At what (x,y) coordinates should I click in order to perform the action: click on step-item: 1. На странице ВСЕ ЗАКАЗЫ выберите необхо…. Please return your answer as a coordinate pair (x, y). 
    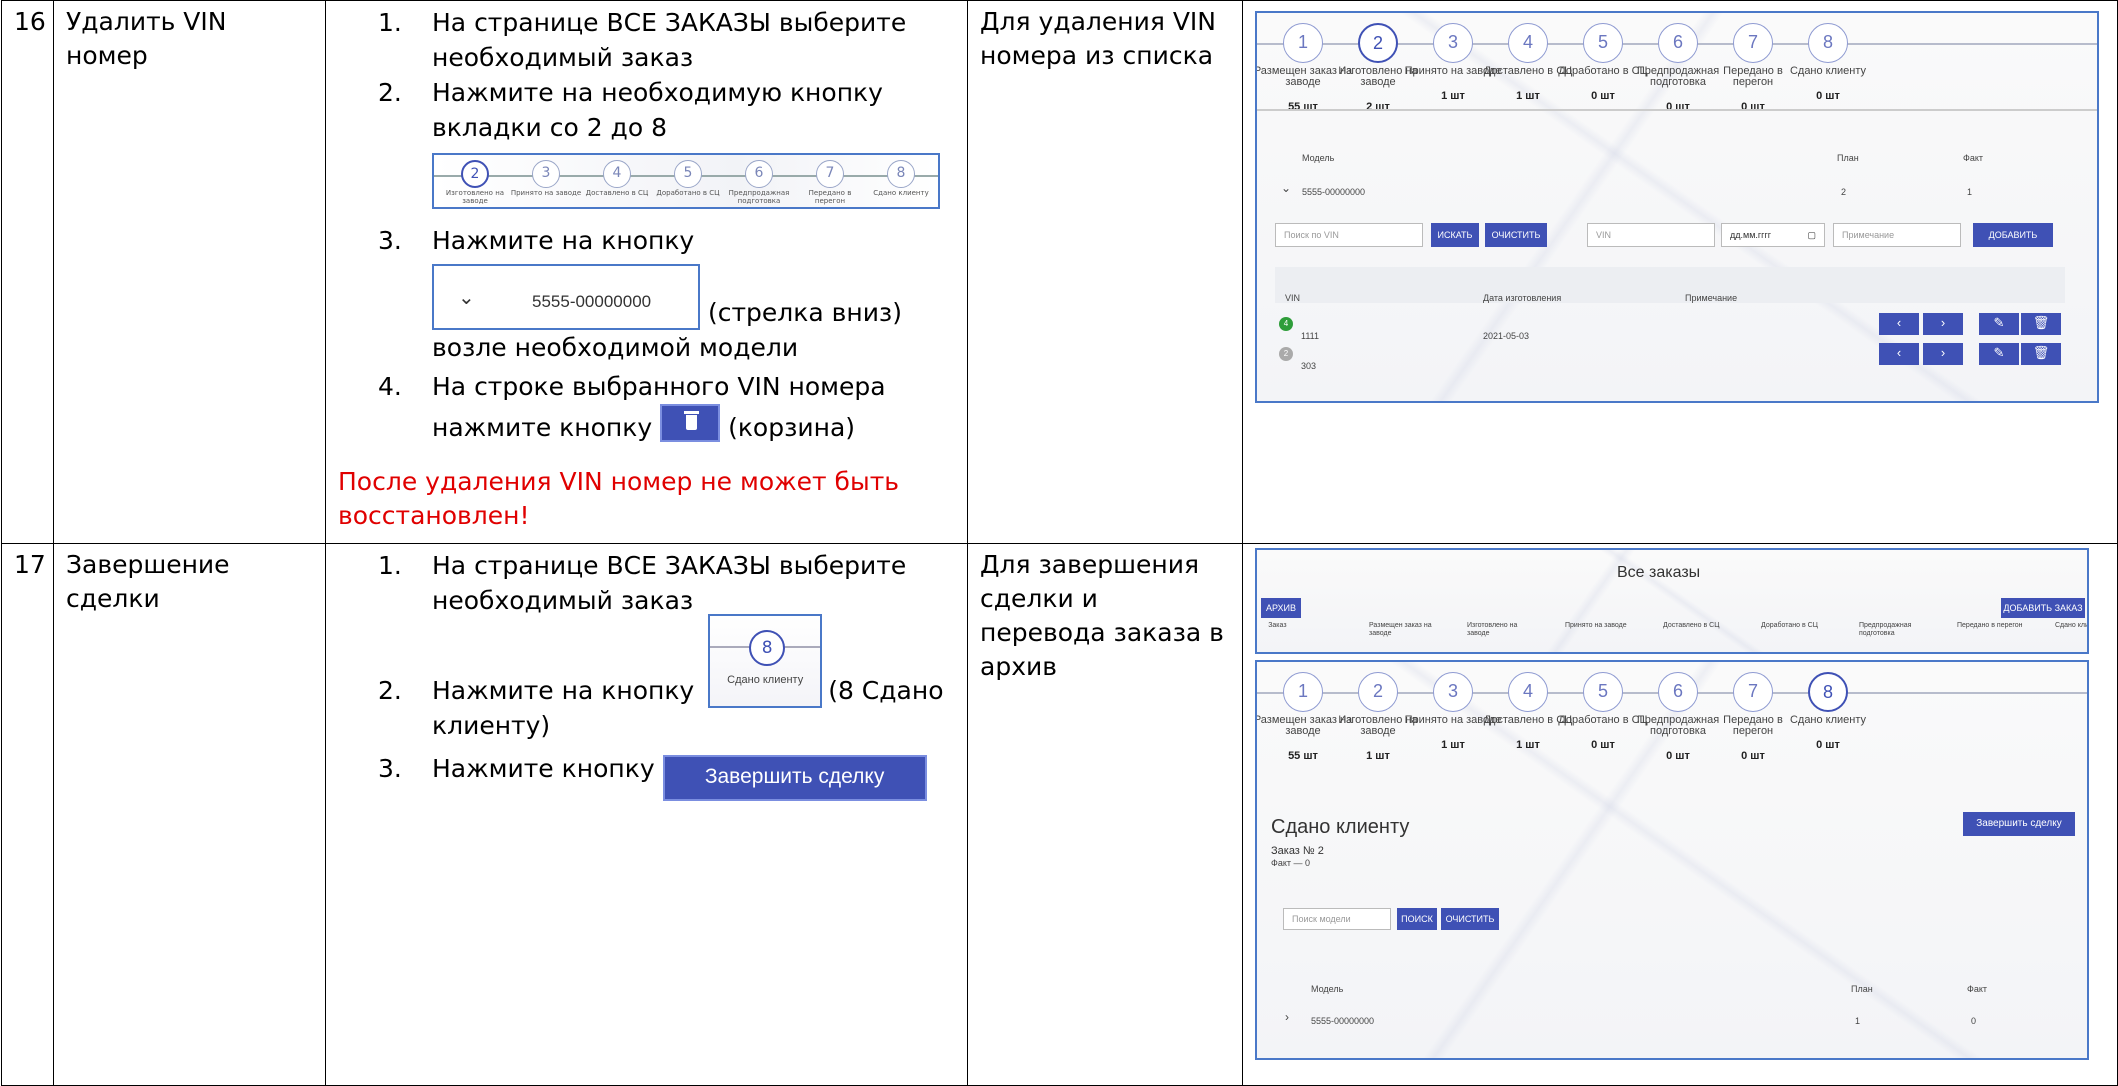
    Looking at the image, I should click on (642, 583).